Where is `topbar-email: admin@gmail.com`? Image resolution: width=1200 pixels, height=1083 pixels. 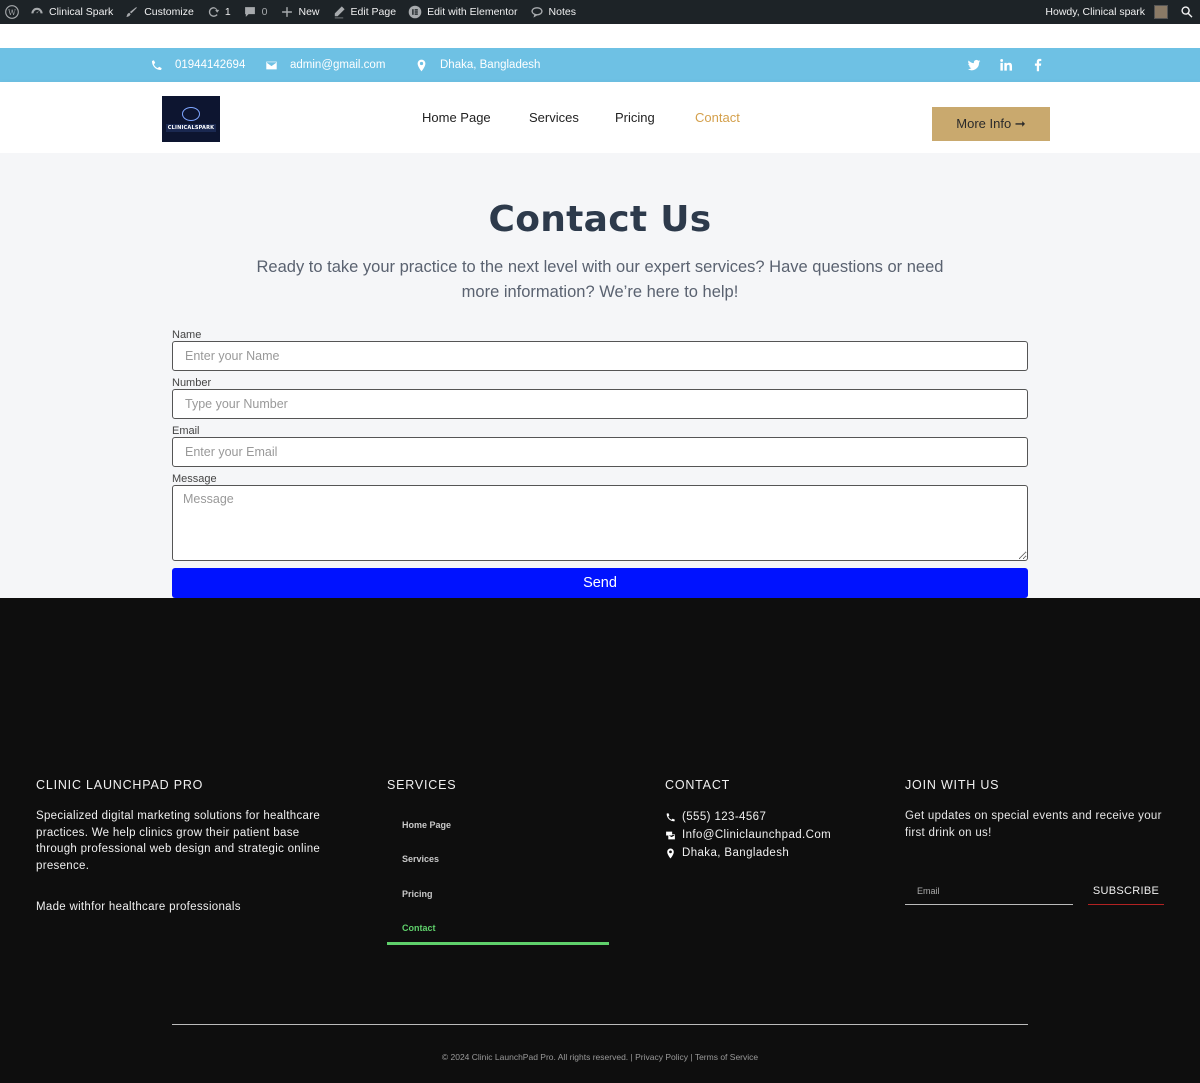 topbar-email: admin@gmail.com is located at coordinates (325, 65).